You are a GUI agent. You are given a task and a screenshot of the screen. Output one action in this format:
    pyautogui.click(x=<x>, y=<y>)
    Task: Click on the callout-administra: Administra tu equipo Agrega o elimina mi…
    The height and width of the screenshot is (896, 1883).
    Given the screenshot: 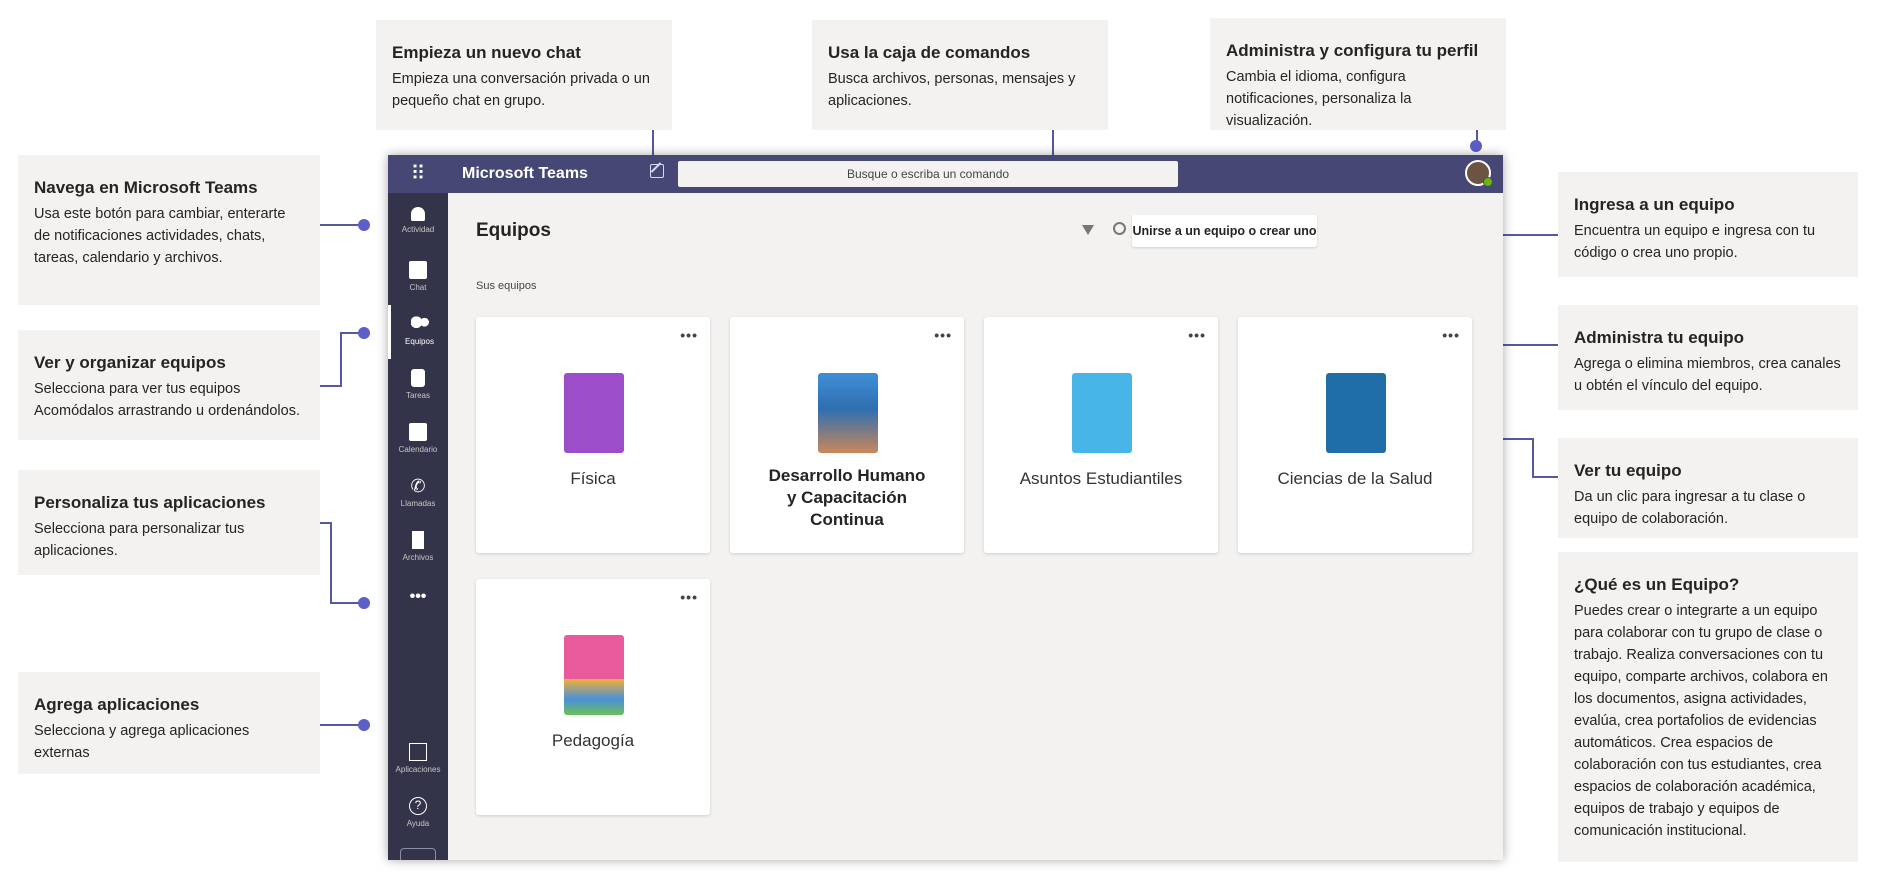 What is the action you would take?
    pyautogui.click(x=1708, y=357)
    